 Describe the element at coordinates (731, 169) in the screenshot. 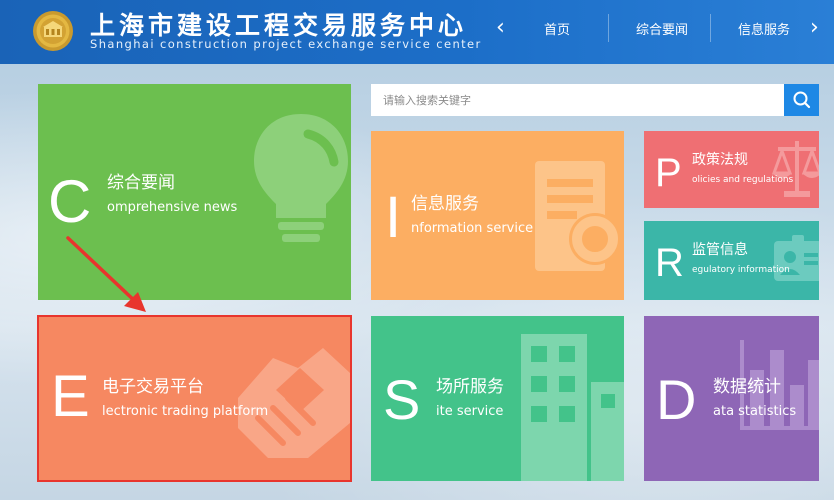

I see `tile-policies-regulations: P 政策法规 olicies and regulations` at that location.